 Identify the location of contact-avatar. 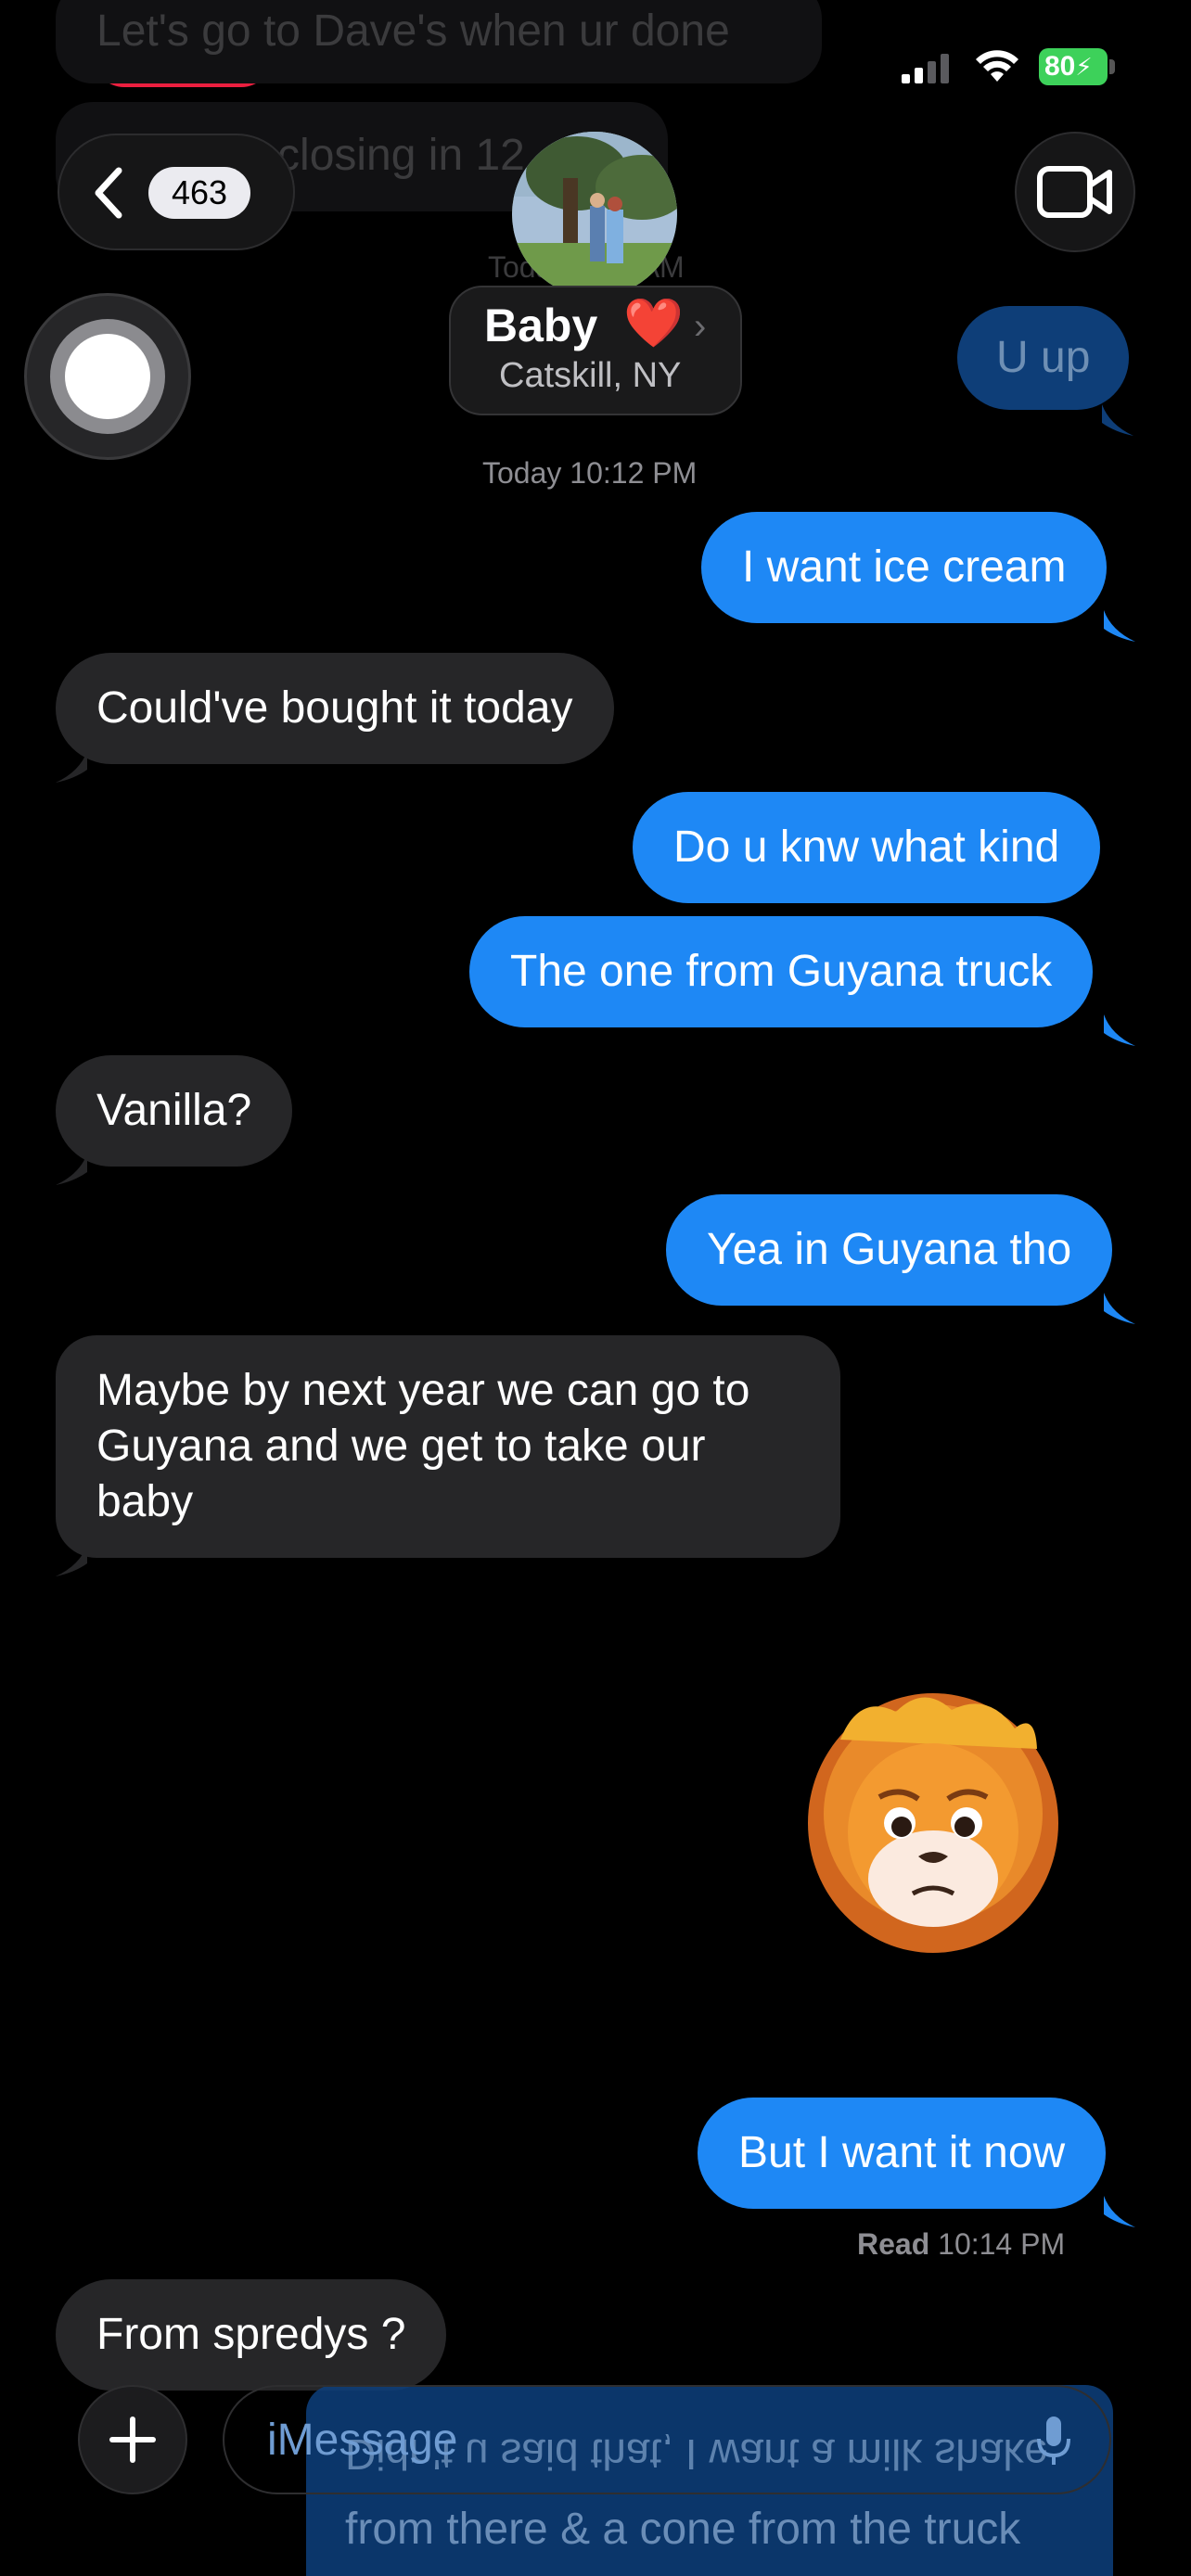
(594, 214).